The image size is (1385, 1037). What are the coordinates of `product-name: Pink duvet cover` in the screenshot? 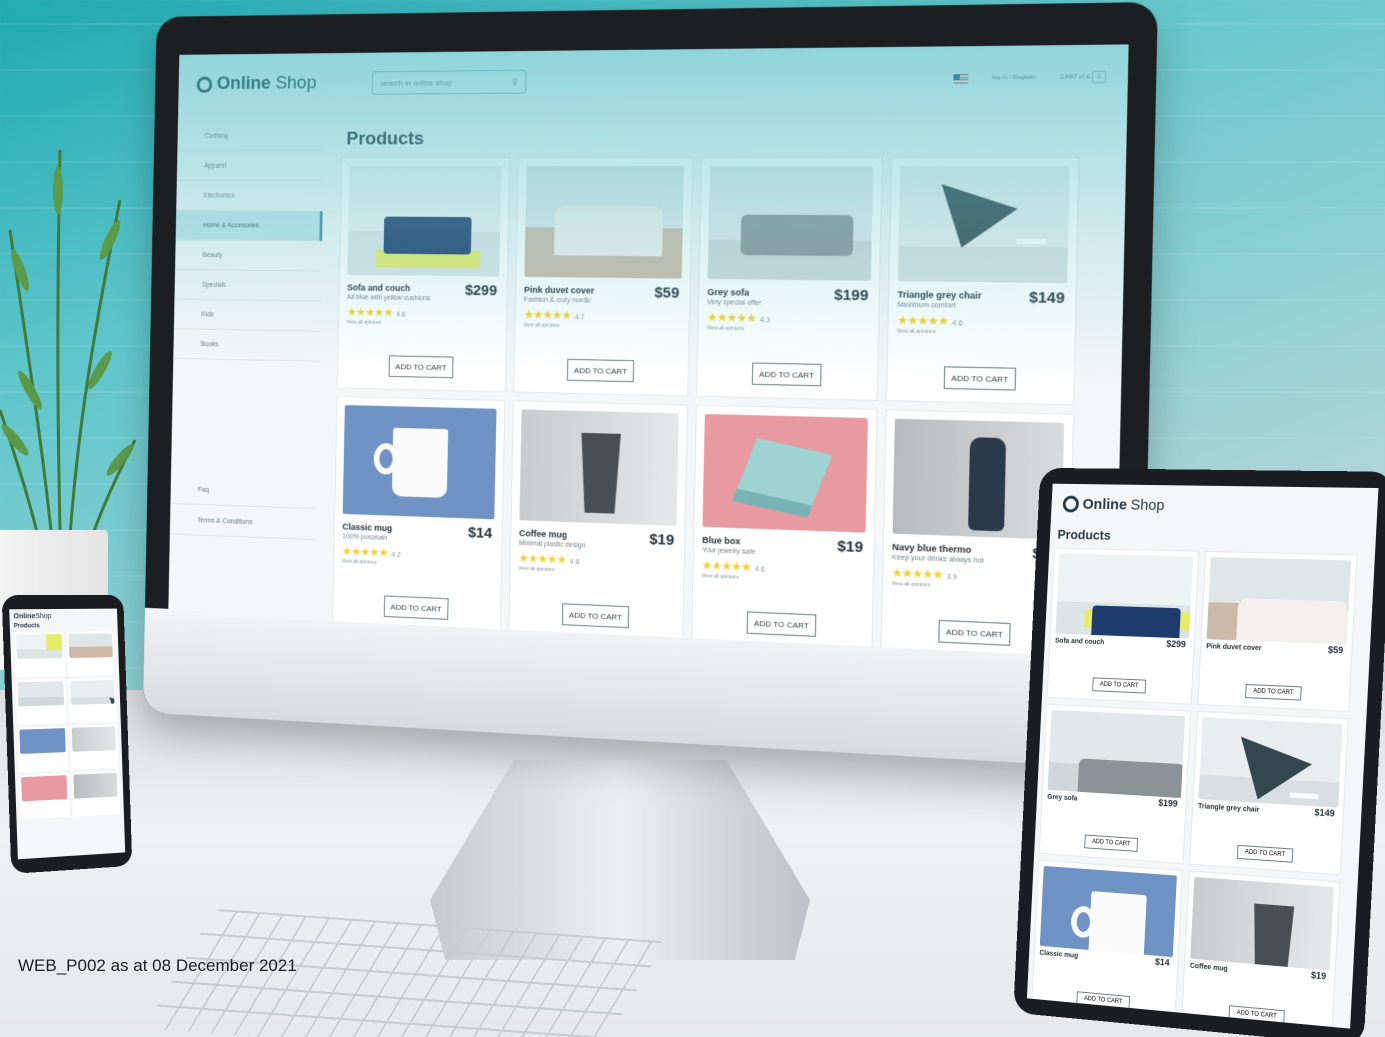 It's located at (1276, 649).